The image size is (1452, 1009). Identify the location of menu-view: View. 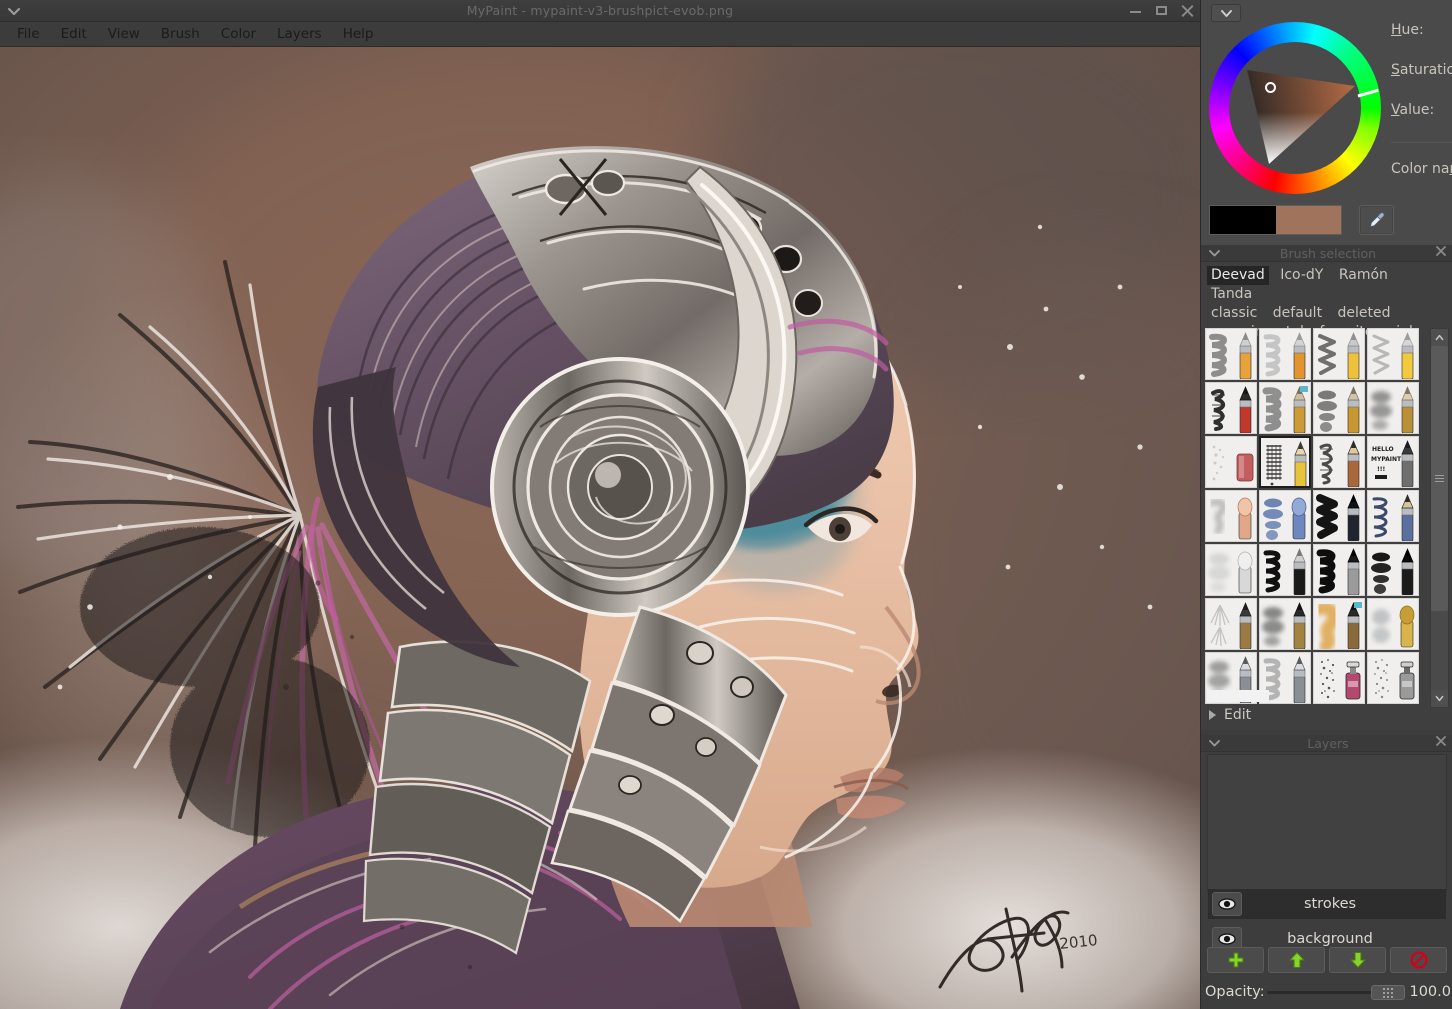
(124, 34).